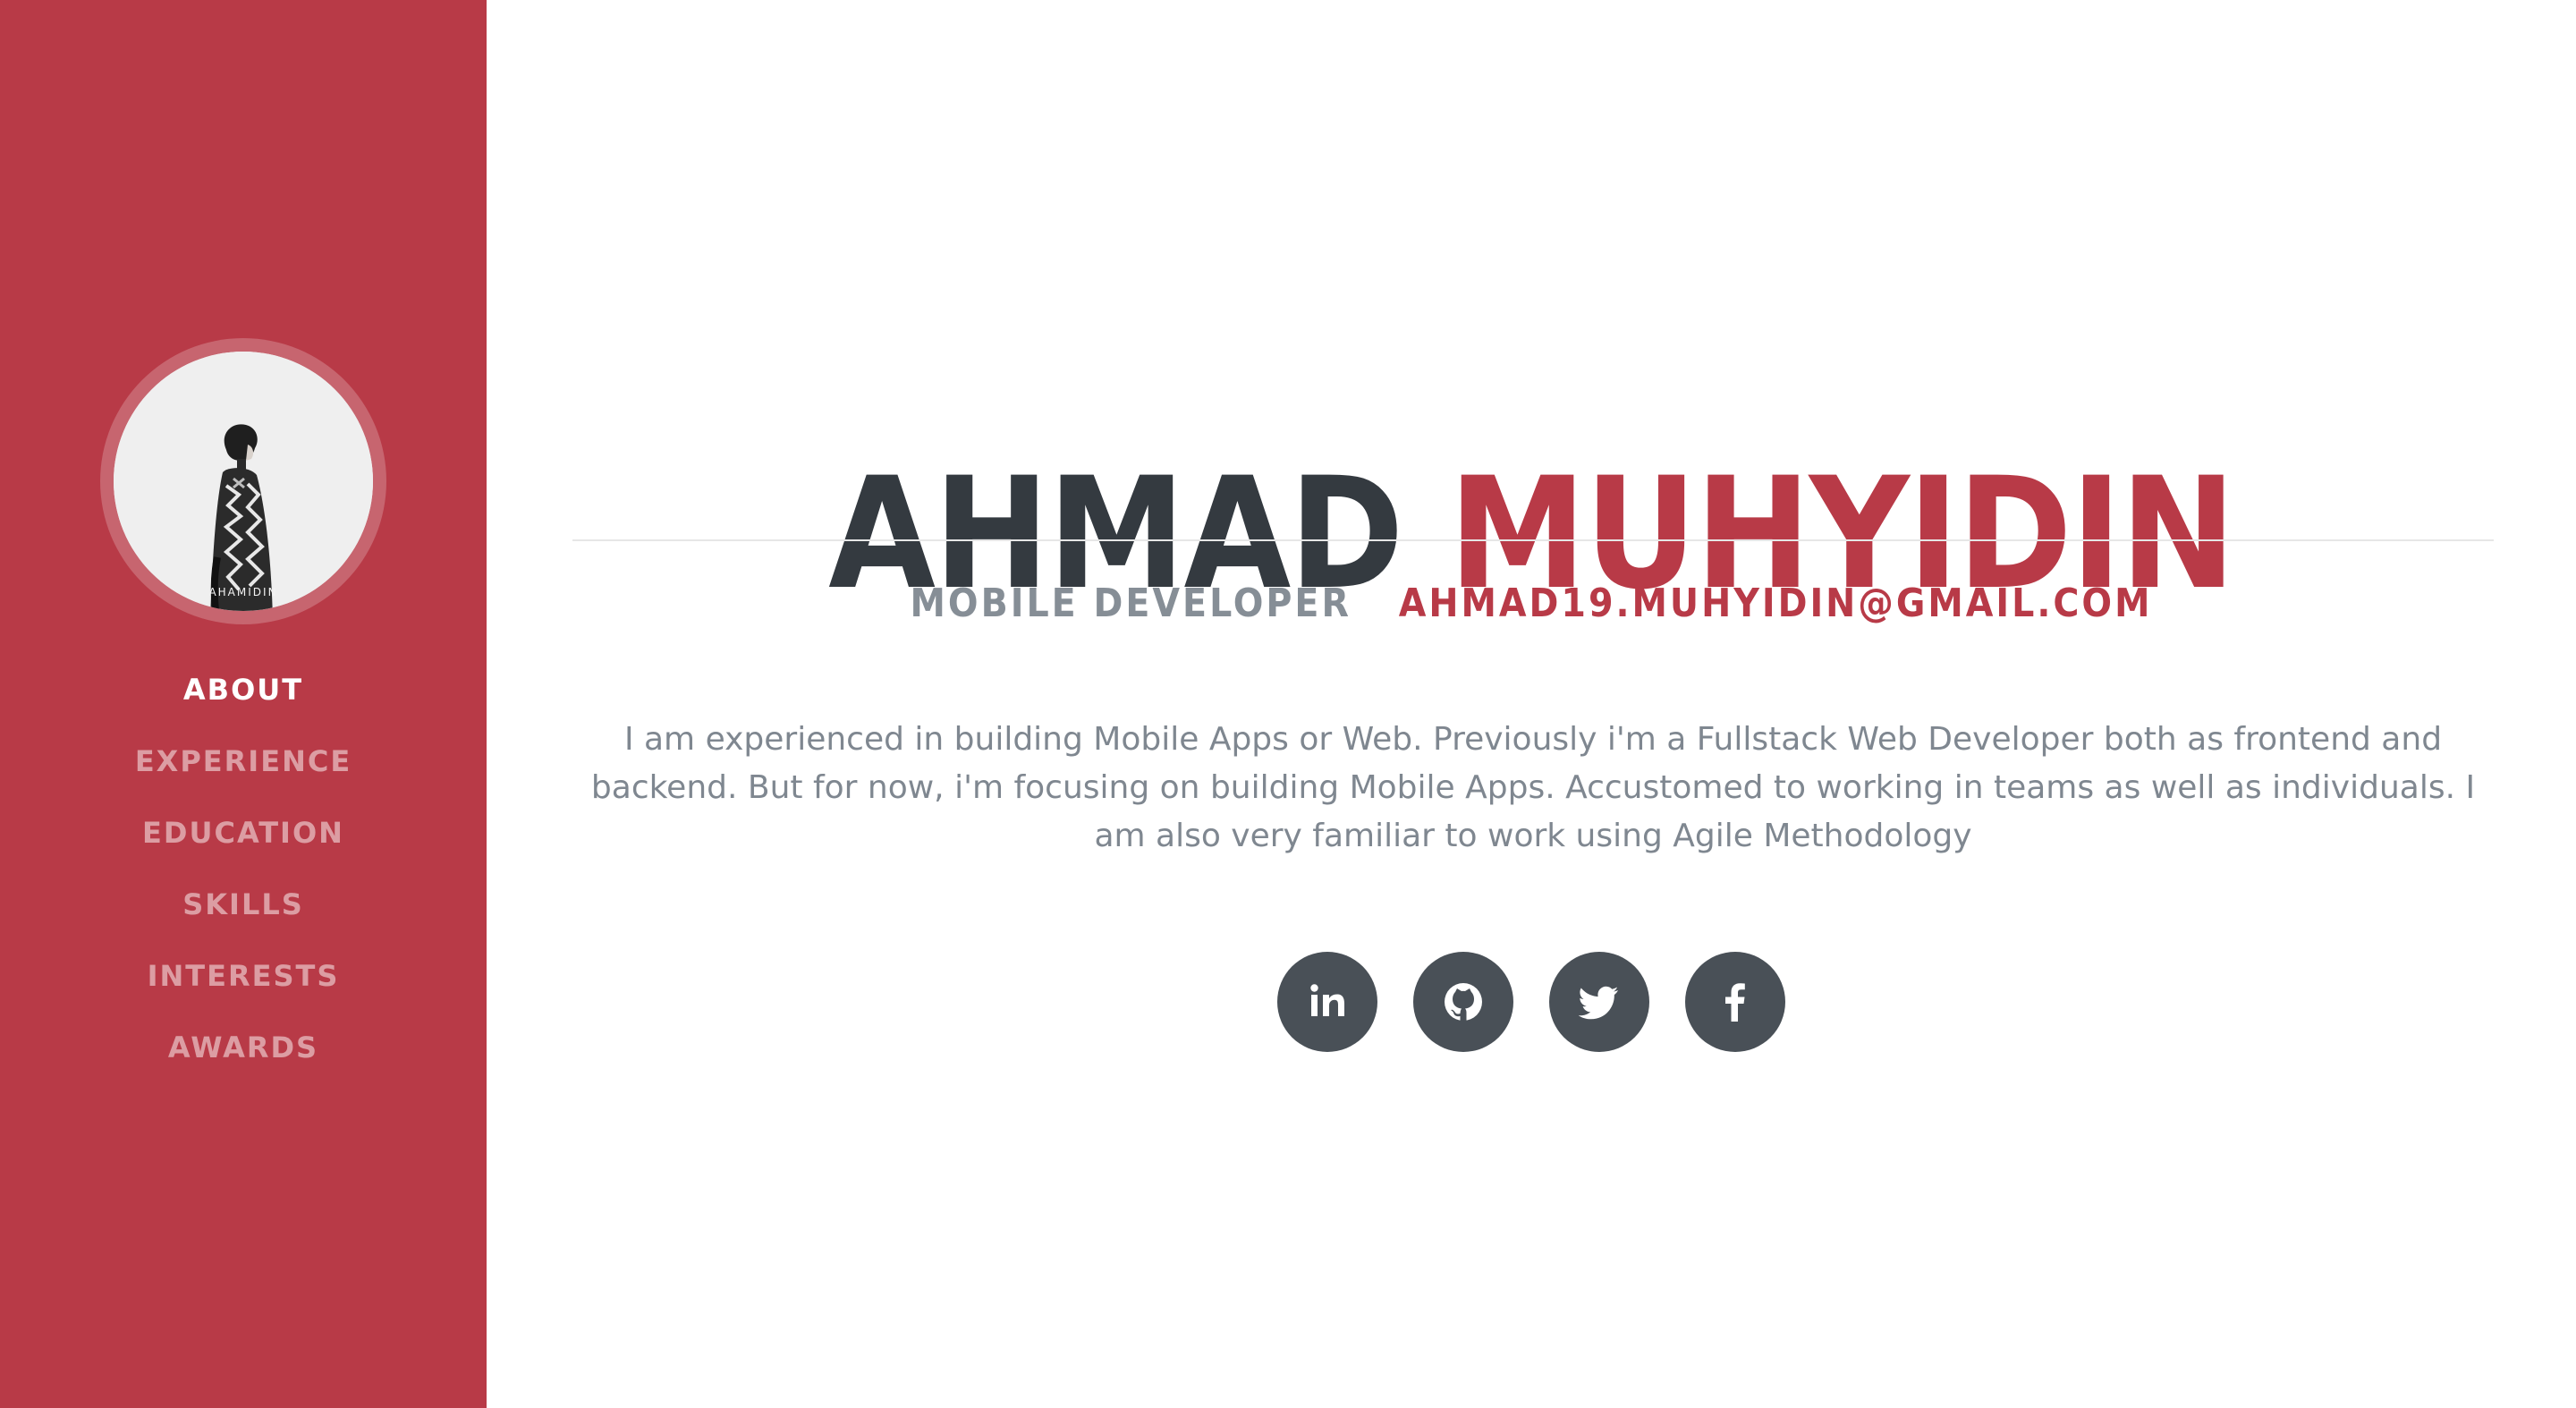 The height and width of the screenshot is (1408, 2576). I want to click on linkedin-icon, so click(1327, 1000).